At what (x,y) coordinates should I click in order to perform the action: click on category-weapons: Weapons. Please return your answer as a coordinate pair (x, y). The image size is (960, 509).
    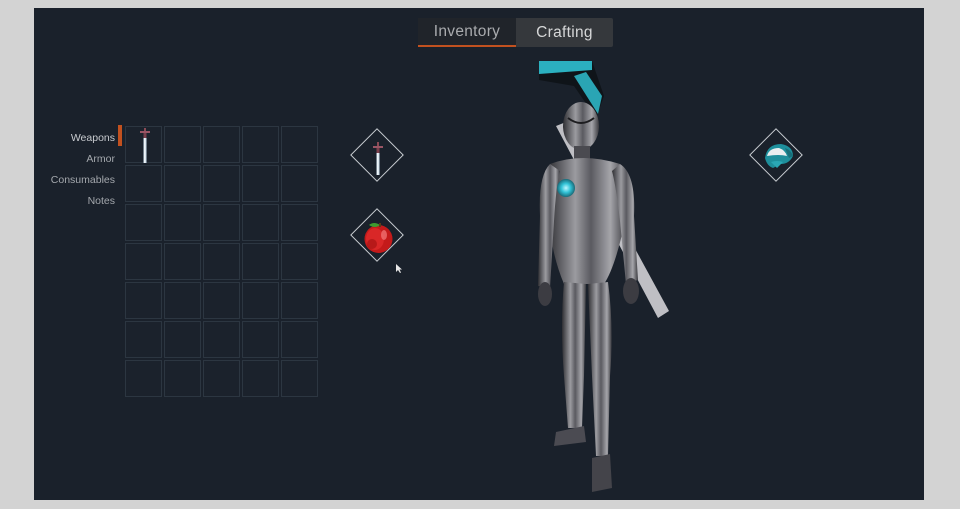
    Looking at the image, I should click on (74, 138).